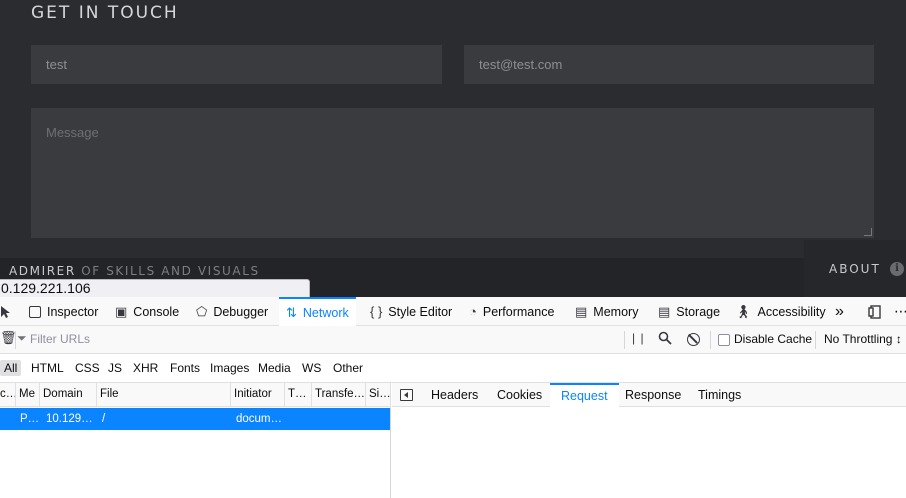 The height and width of the screenshot is (498, 906). I want to click on column-initiator: Initiator, so click(258, 395).